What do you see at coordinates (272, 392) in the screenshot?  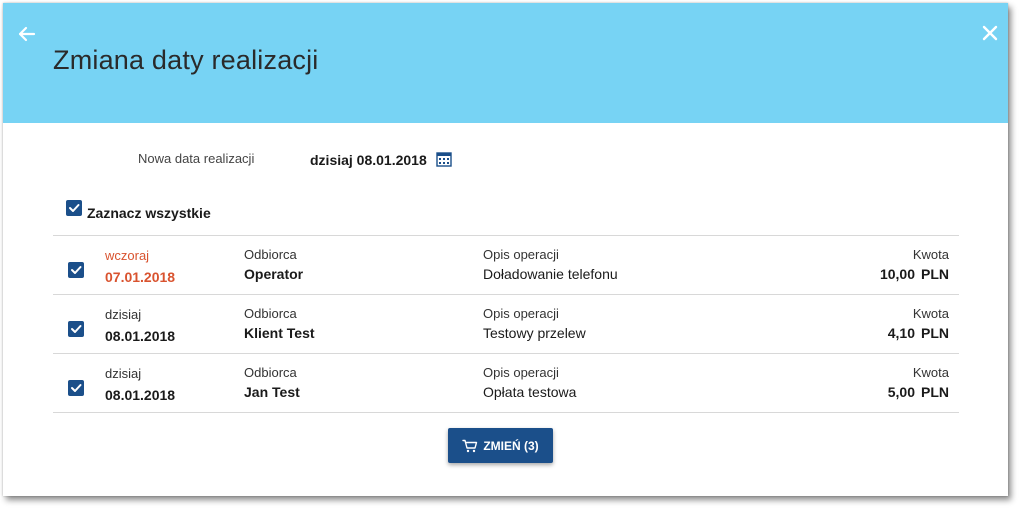 I see `recipient-value: Jan Test` at bounding box center [272, 392].